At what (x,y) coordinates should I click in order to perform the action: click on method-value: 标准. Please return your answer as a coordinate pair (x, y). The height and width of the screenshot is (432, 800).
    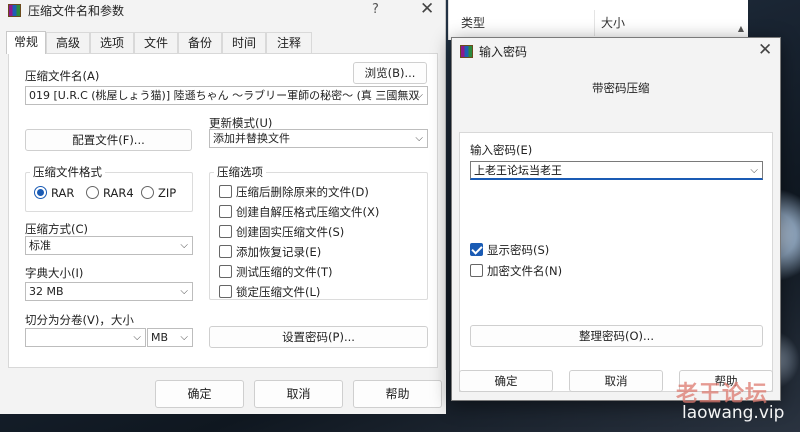
    Looking at the image, I should click on (40, 245).